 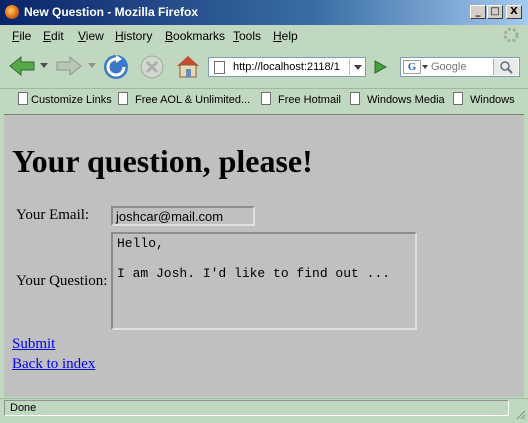 I want to click on address-bar: http://localhost:2118/1, so click(x=287, y=67).